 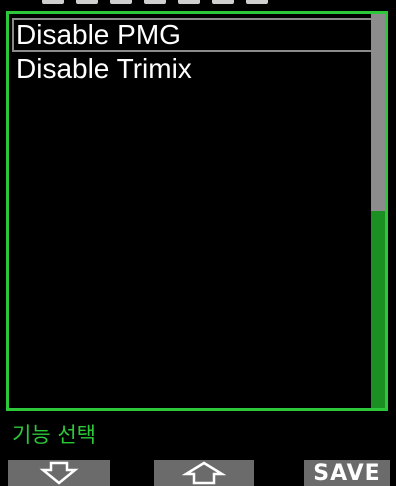 I want to click on menu-list: Disable PMG Disable Trimix, so click(x=193, y=52).